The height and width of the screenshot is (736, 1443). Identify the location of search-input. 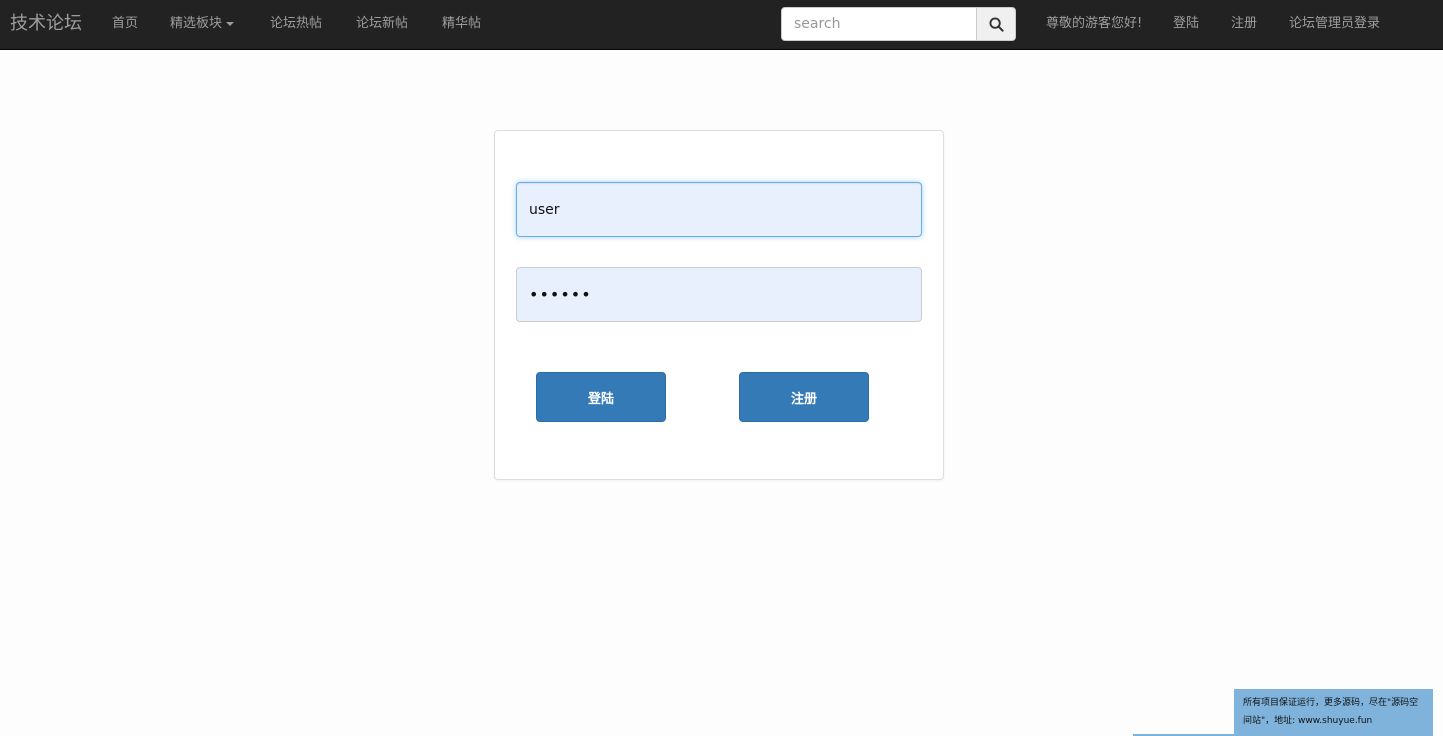
(879, 24).